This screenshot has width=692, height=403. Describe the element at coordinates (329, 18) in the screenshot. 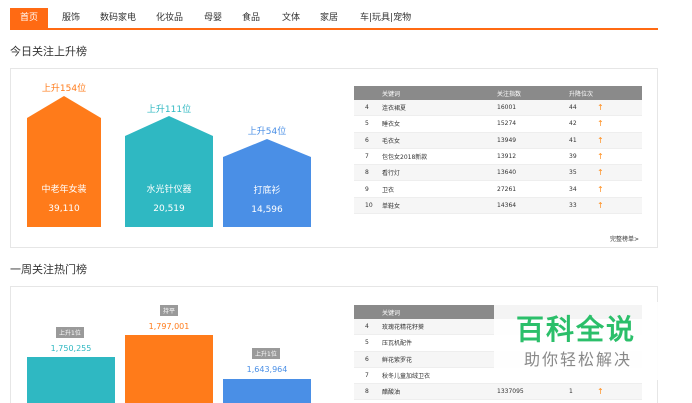

I see `nav-item-home-goods: 家居` at that location.